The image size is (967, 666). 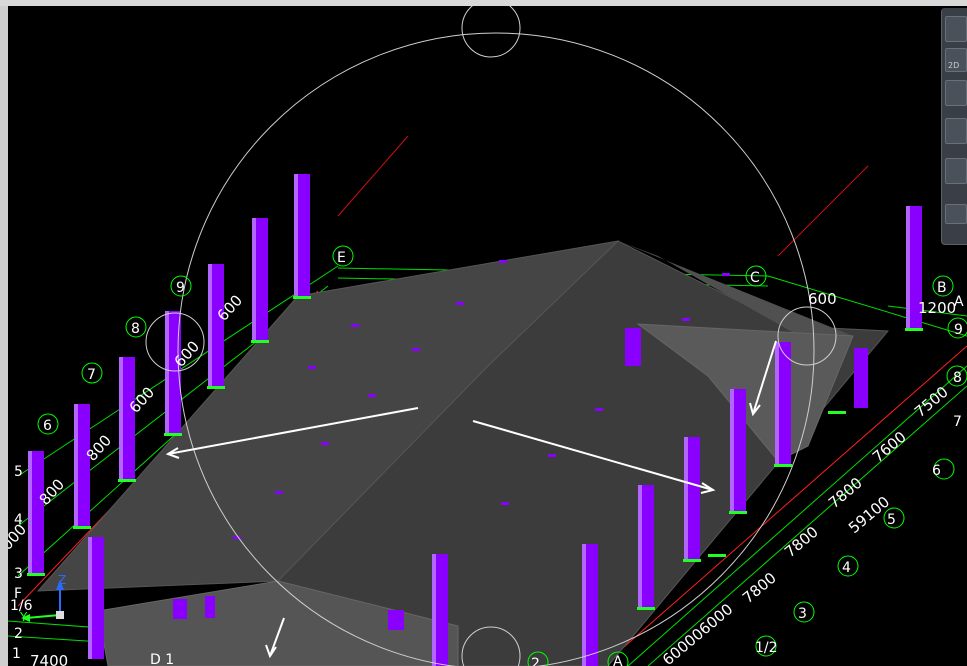 I want to click on grid-label-c: C, so click(x=755, y=278).